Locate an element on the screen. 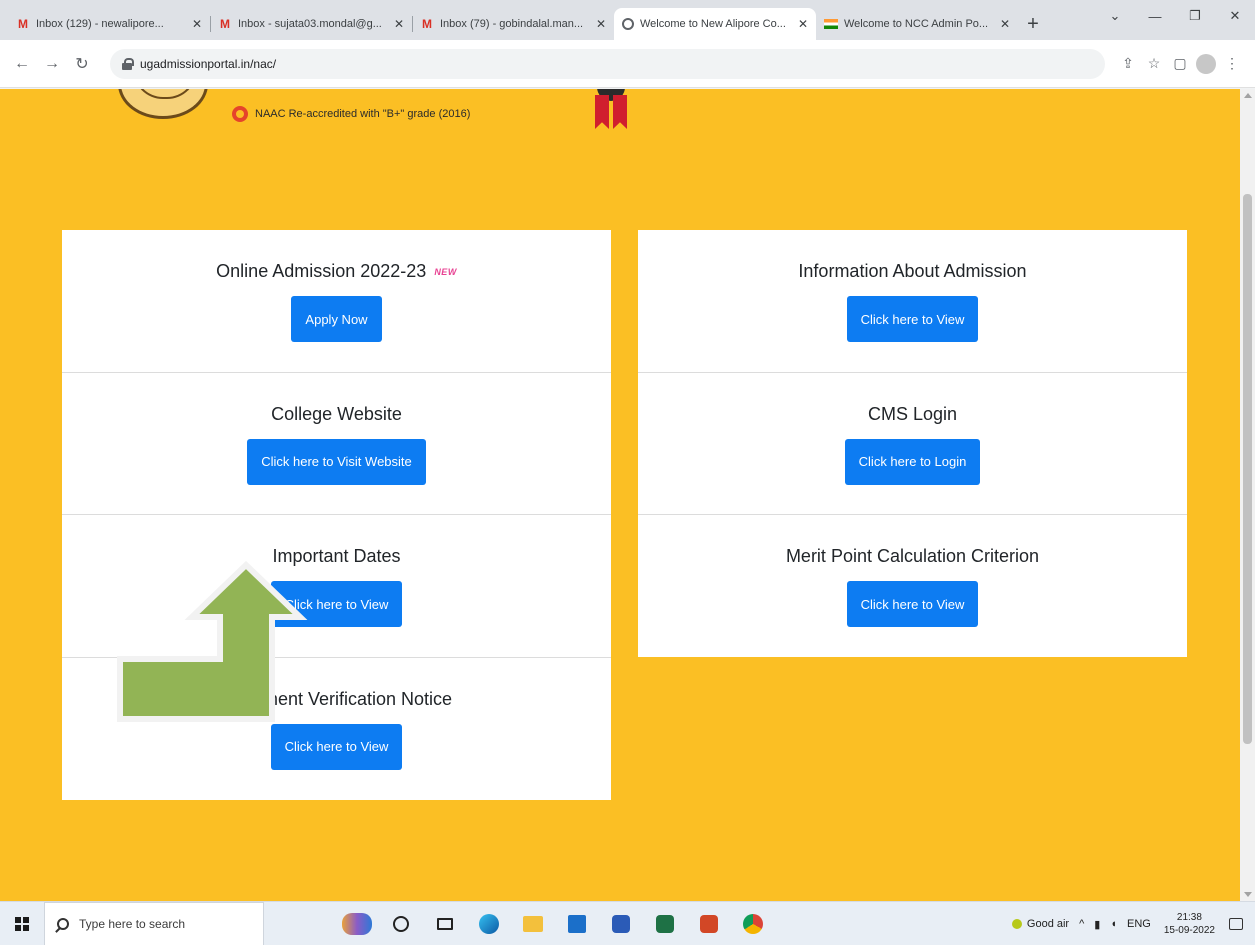  naac-logo-icon is located at coordinates (240, 114).